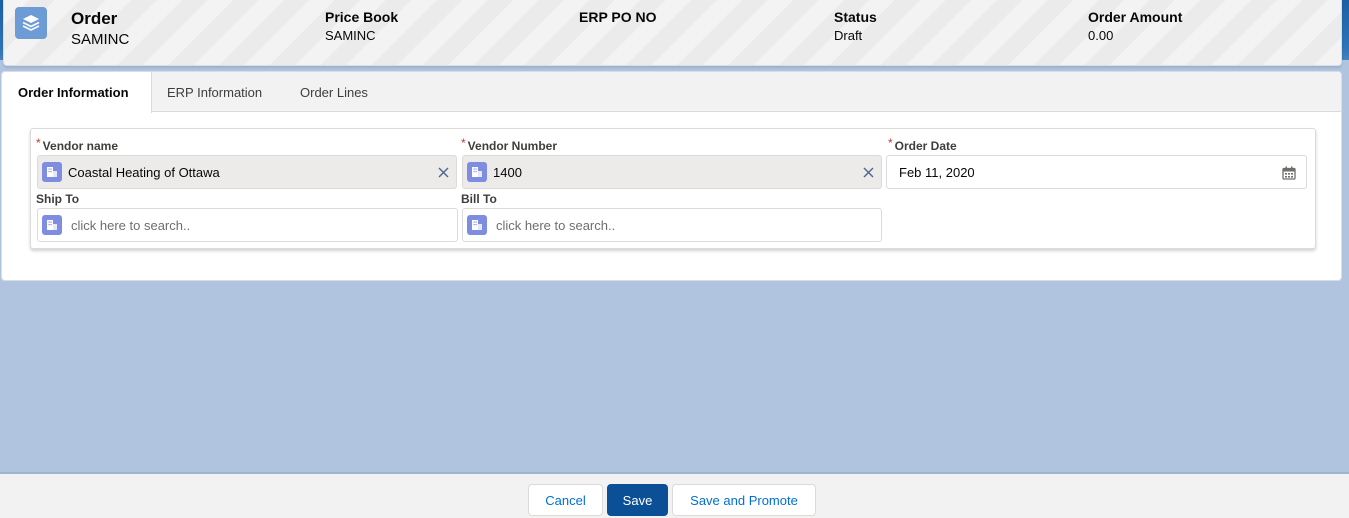 The width and height of the screenshot is (1349, 518). Describe the element at coordinates (144, 172) in the screenshot. I see `vendor-name-value: Coastal Heating of Ottawa` at that location.